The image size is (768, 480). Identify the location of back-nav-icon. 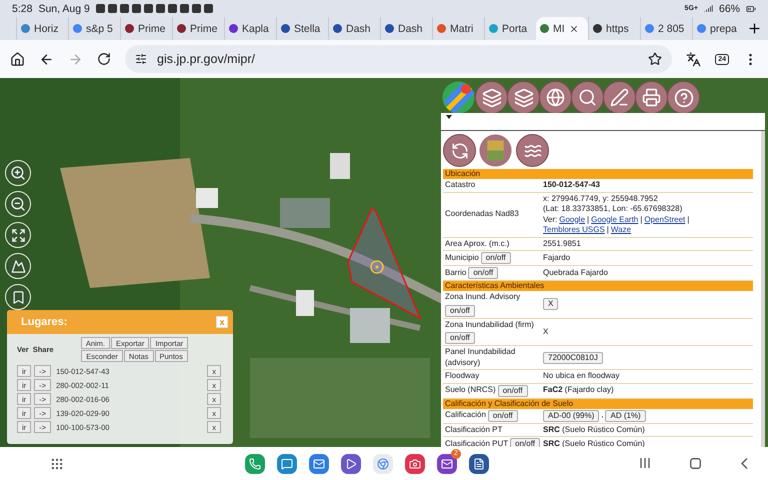
(744, 463).